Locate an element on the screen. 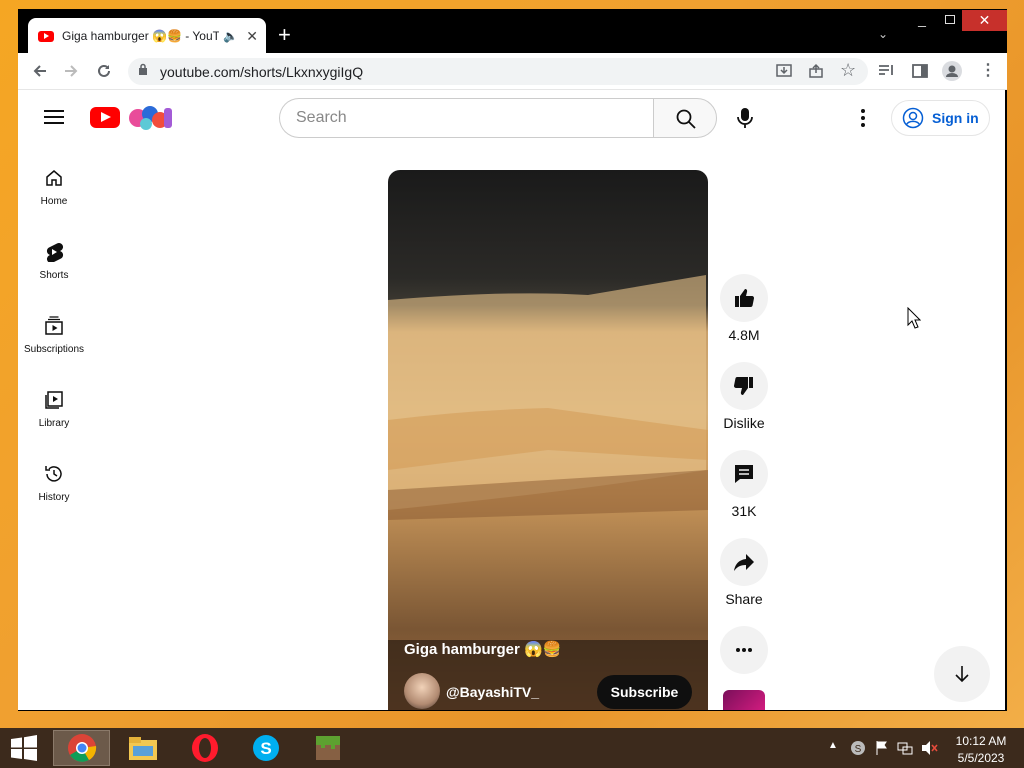 The height and width of the screenshot is (768, 1024). comments-button is located at coordinates (744, 474).